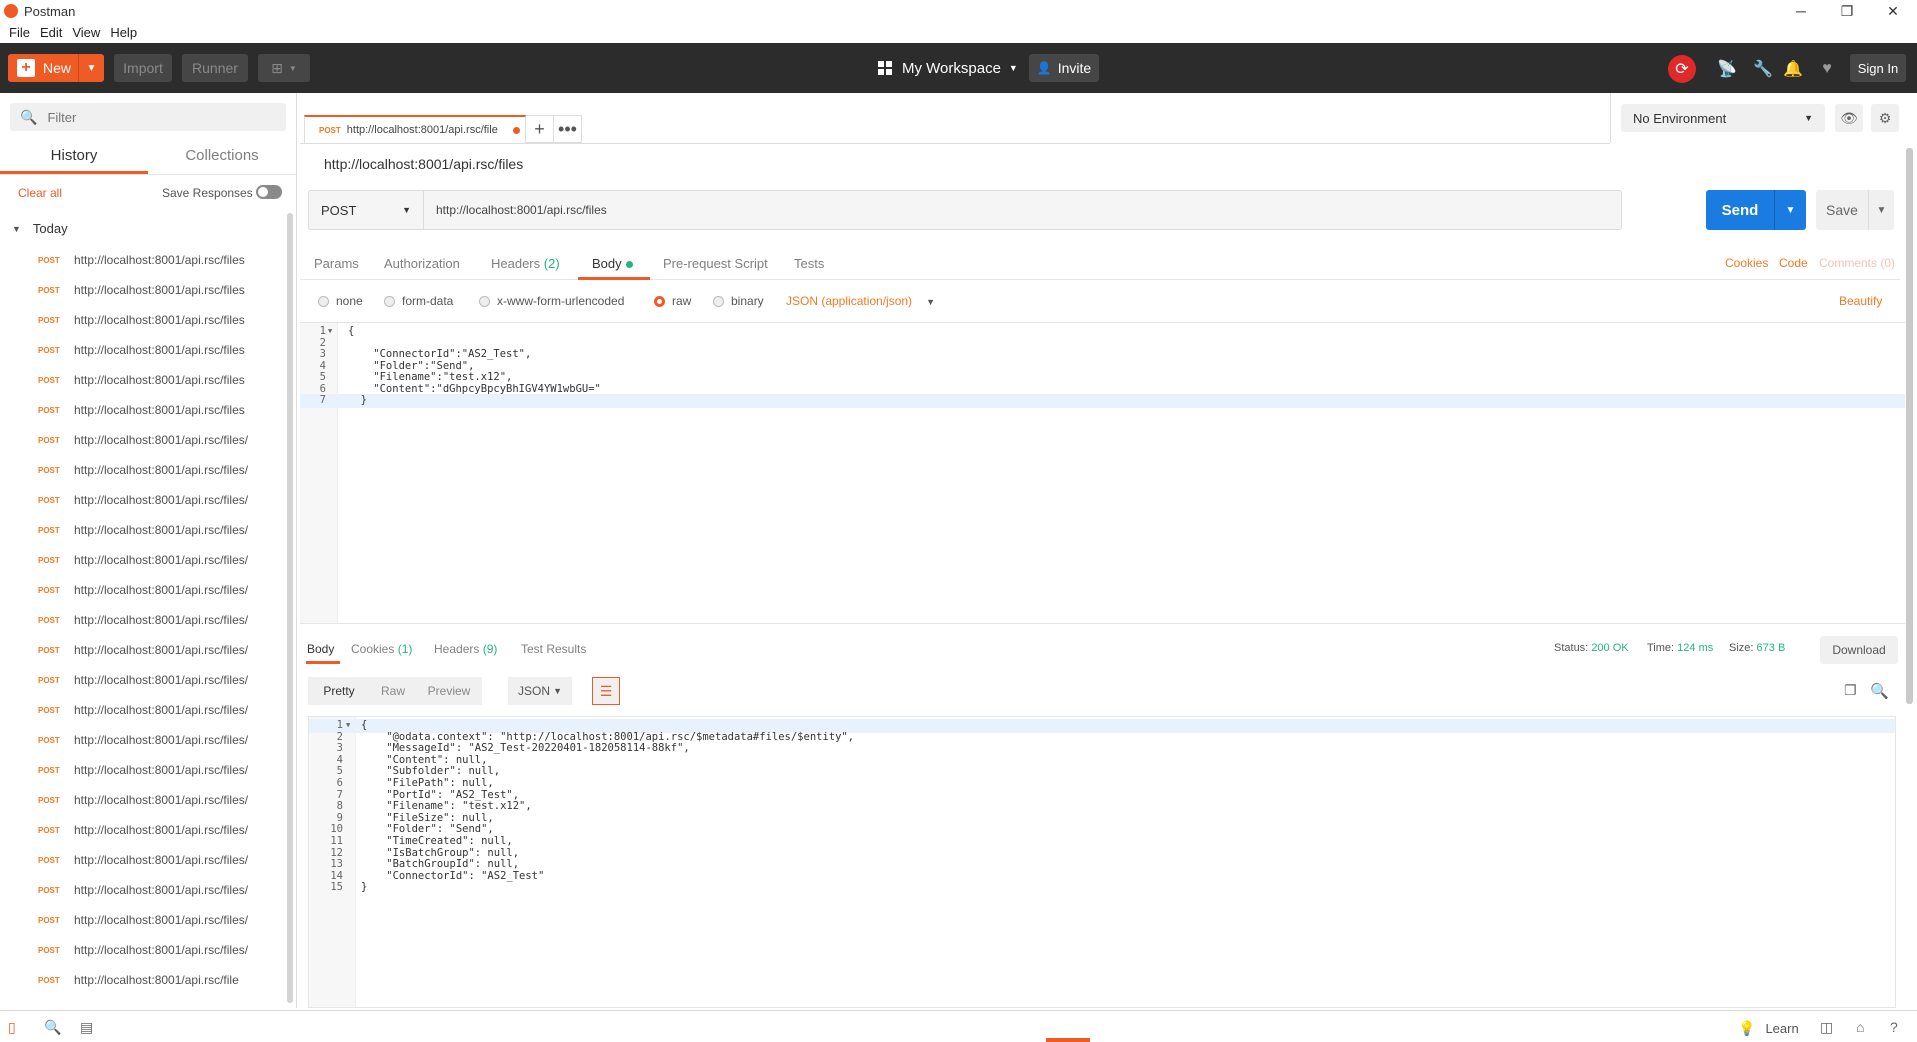  What do you see at coordinates (145, 980) in the screenshot?
I see `history-item: POST http://localhost:8001/api.rsc/file` at bounding box center [145, 980].